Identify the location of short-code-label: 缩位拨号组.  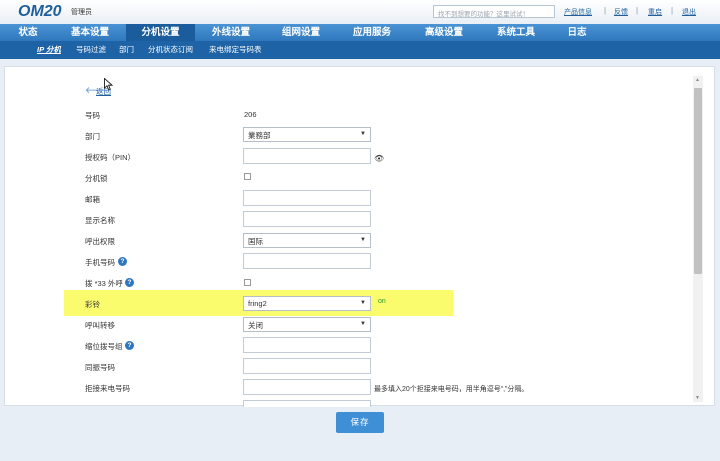
(104, 346).